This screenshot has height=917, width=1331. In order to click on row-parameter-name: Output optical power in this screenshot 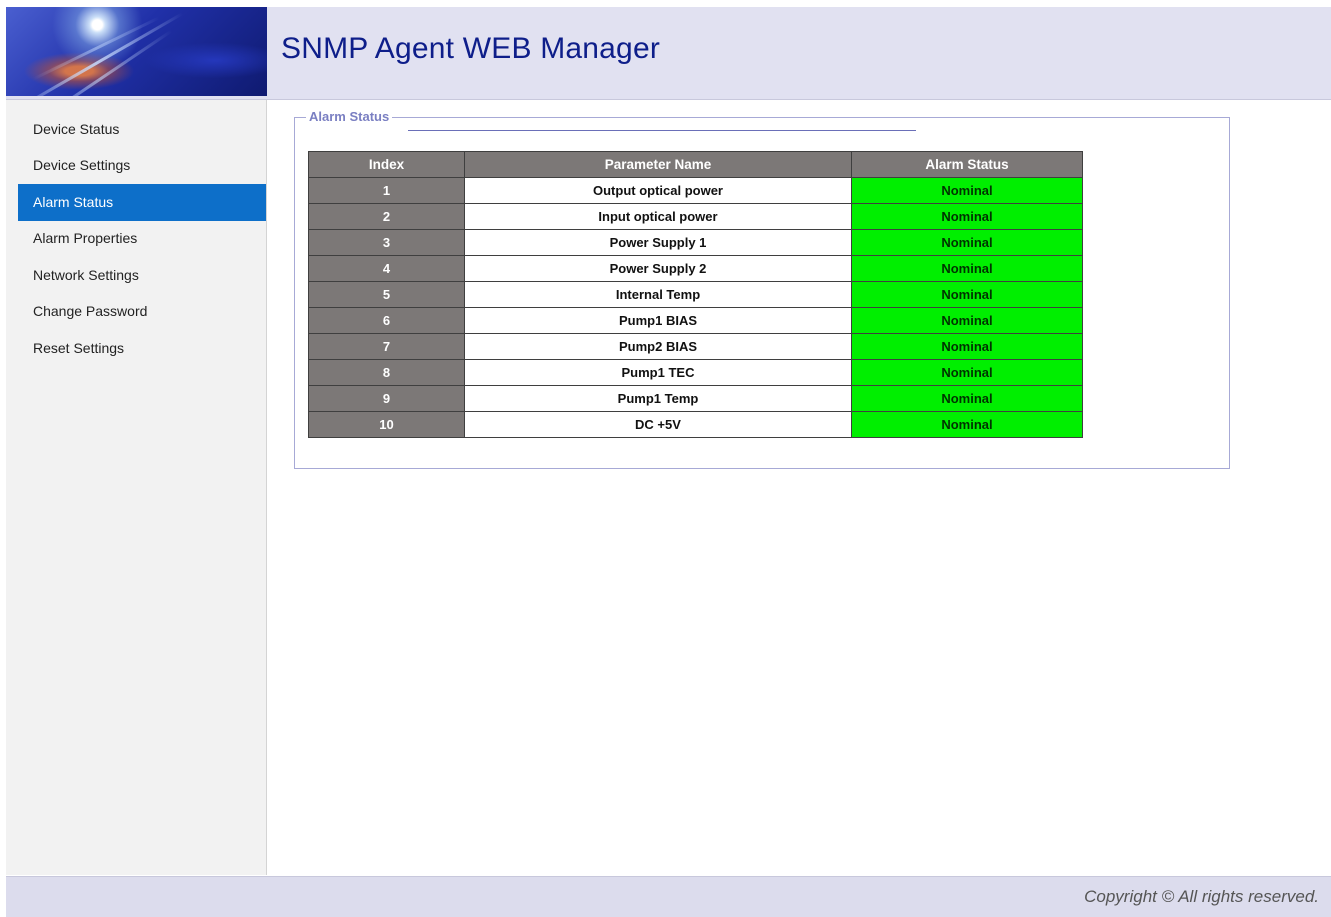, I will do `click(658, 190)`.